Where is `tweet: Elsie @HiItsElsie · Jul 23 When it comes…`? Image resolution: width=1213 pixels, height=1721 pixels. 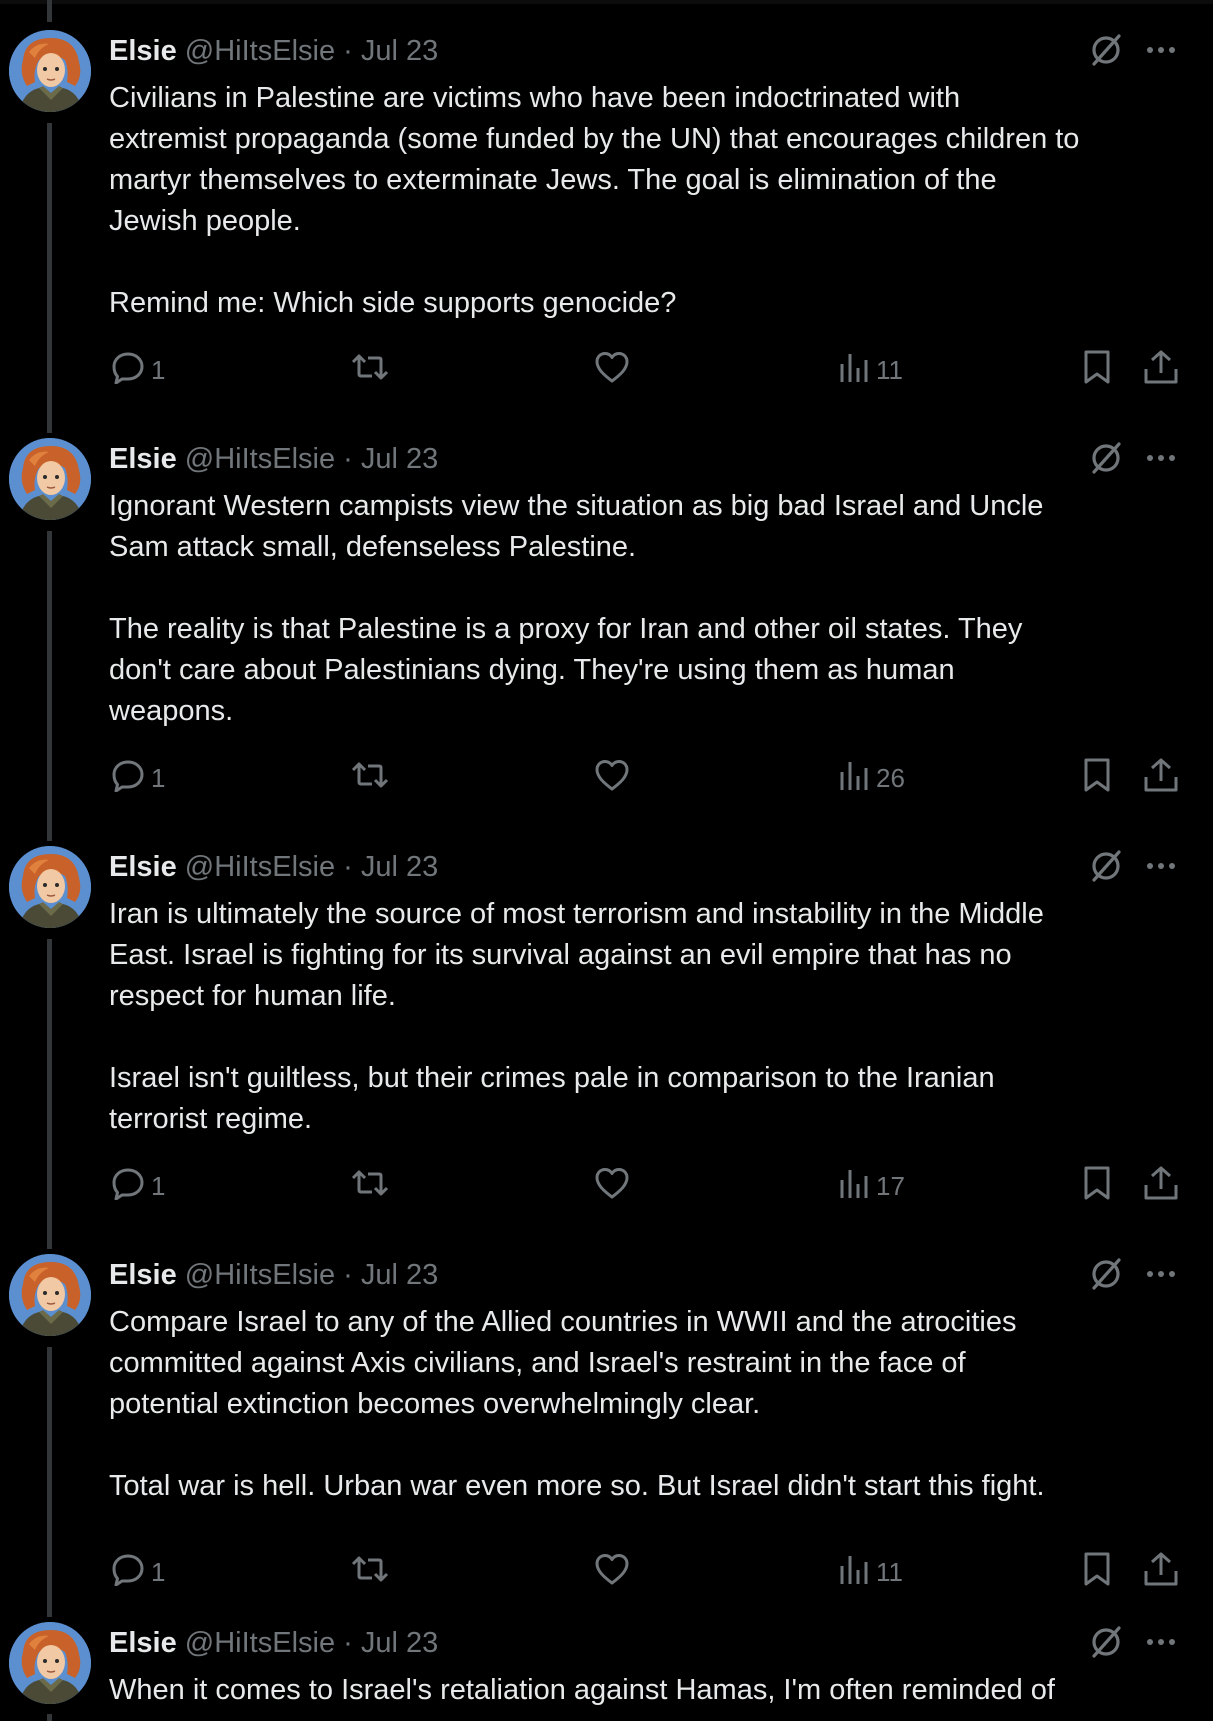
tweet: Elsie @HiItsElsie · Jul 23 When it comes… is located at coordinates (606, 1656).